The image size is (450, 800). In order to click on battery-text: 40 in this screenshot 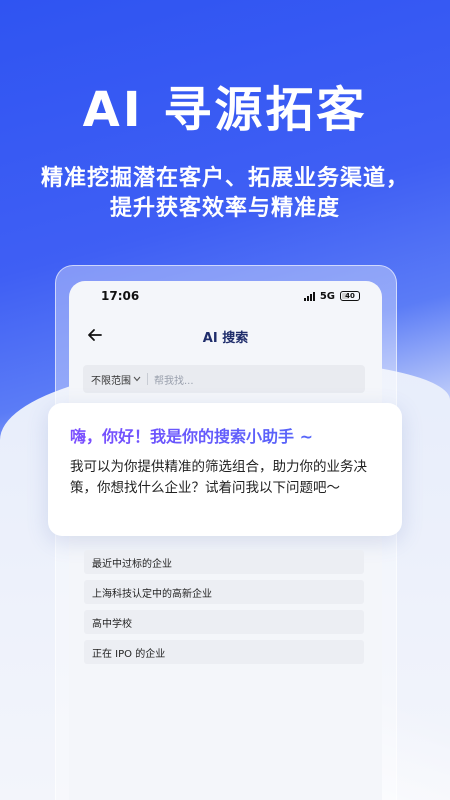, I will do `click(350, 296)`.